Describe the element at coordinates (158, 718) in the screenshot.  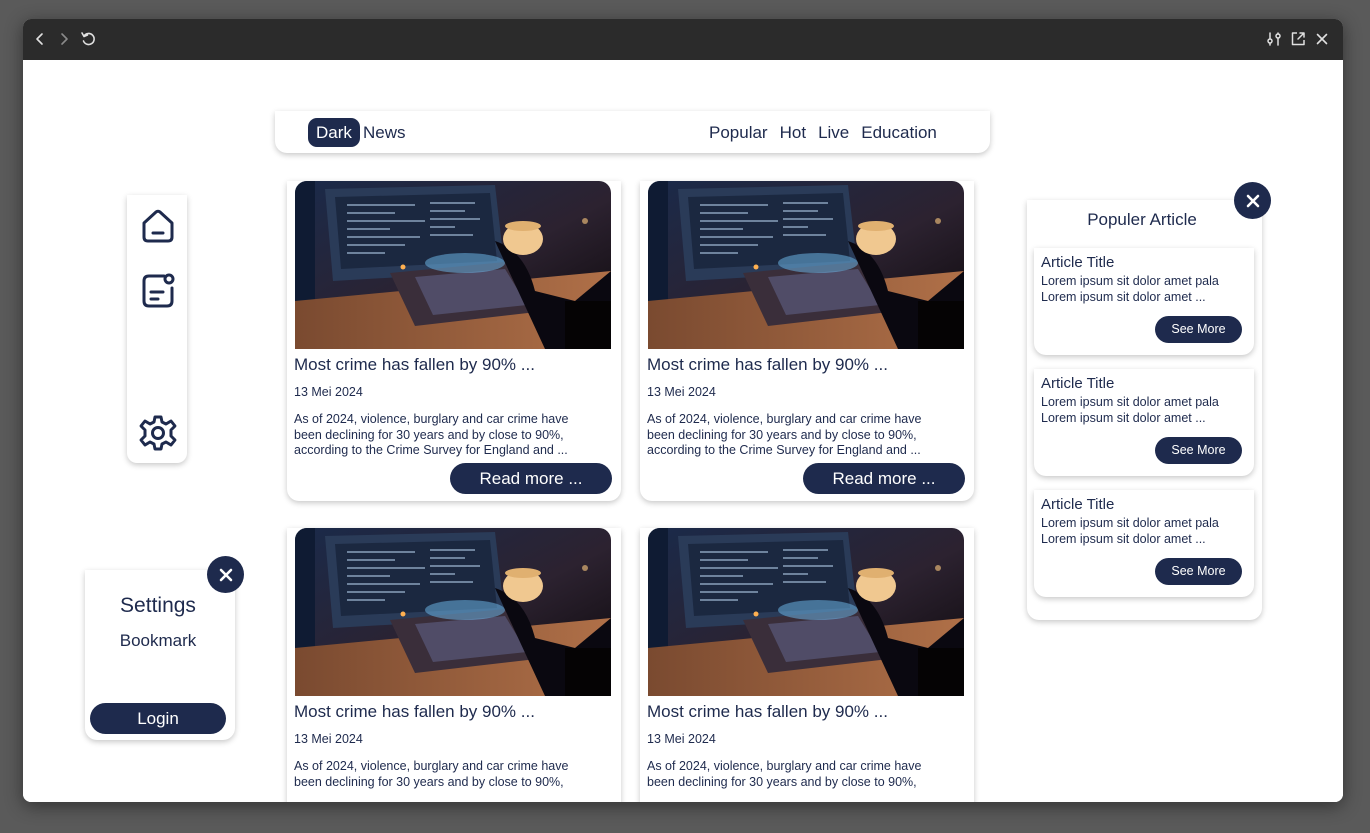
I see `login-button: Login` at that location.